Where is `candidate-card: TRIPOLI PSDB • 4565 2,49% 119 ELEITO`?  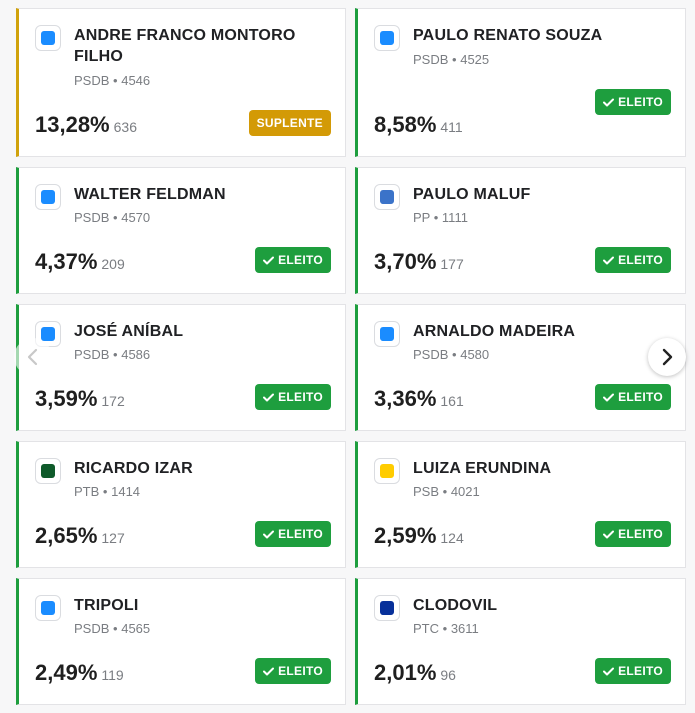
candidate-card: TRIPOLI PSDB • 4565 2,49% 119 ELEITO is located at coordinates (181, 641).